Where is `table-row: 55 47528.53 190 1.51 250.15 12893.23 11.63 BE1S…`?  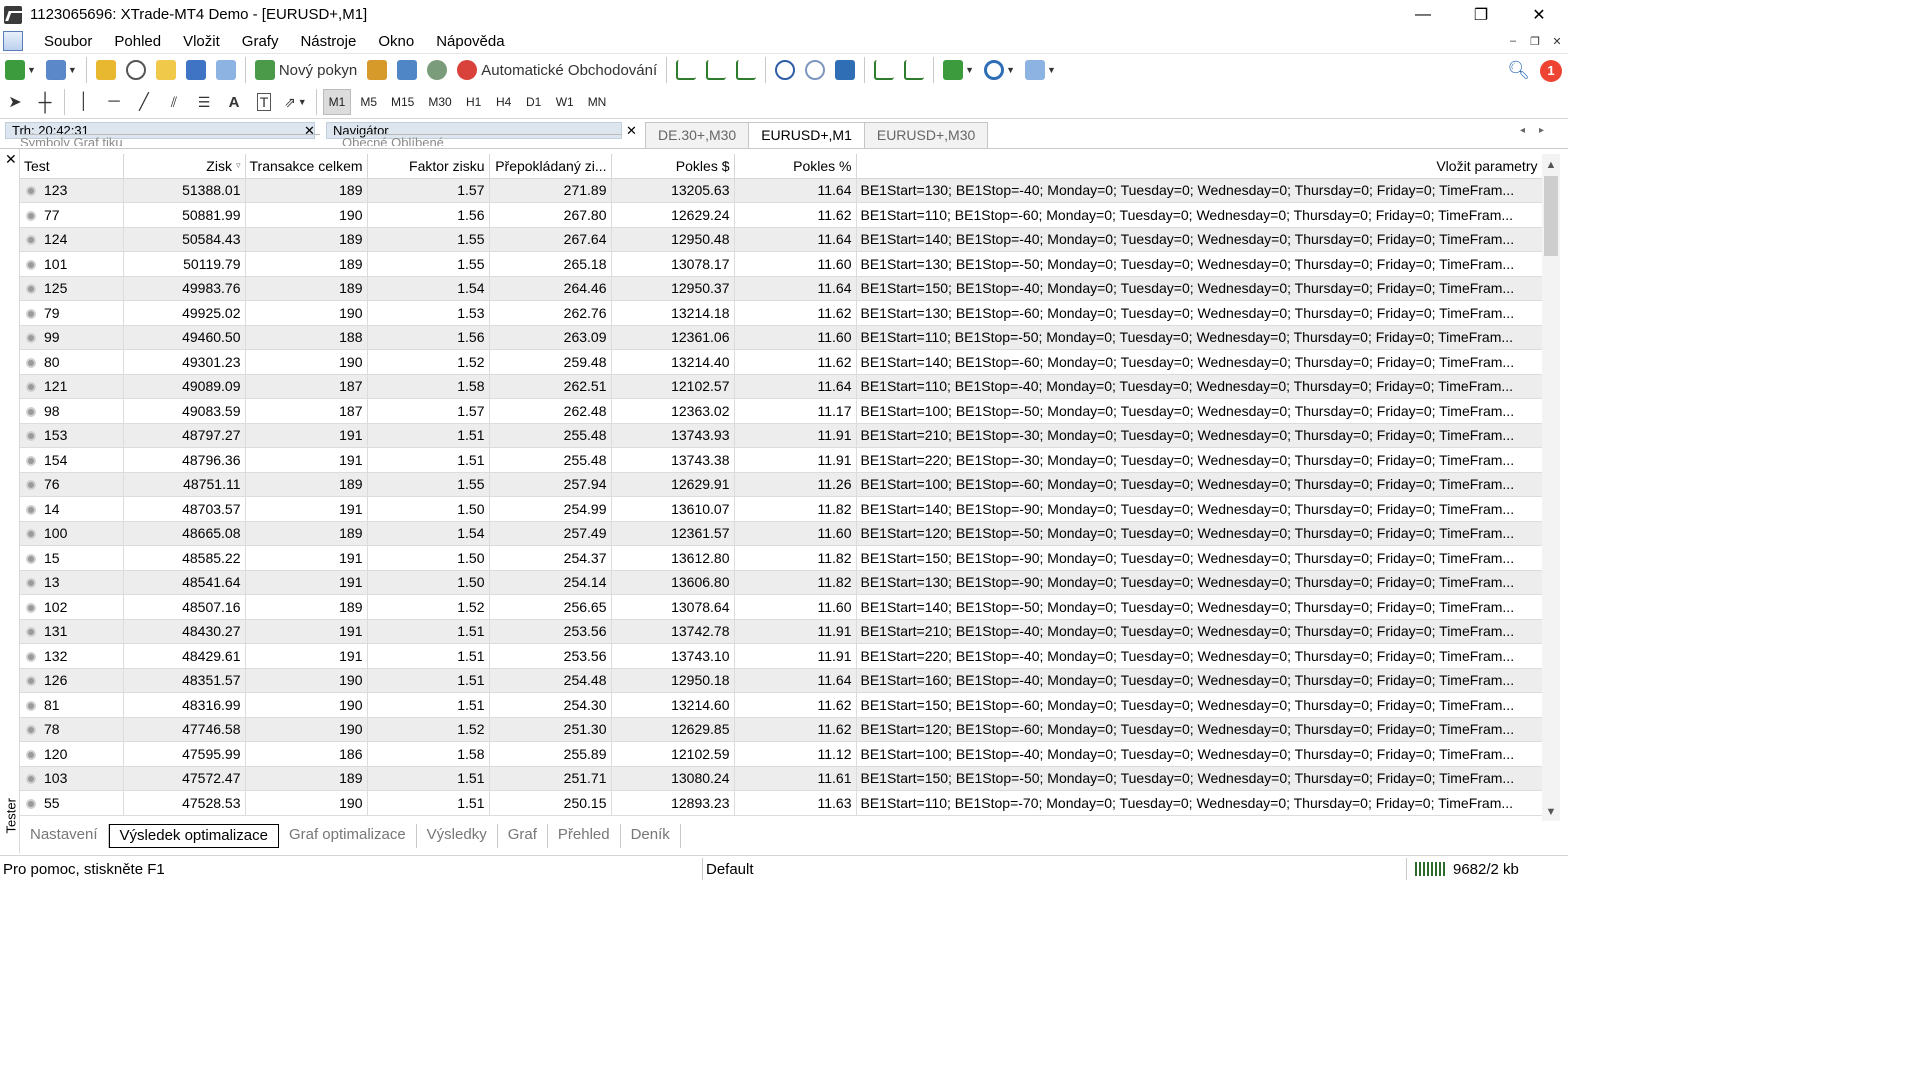 table-row: 55 47528.53 190 1.51 250.15 12893.23 11.63 BE1S… is located at coordinates (781, 803).